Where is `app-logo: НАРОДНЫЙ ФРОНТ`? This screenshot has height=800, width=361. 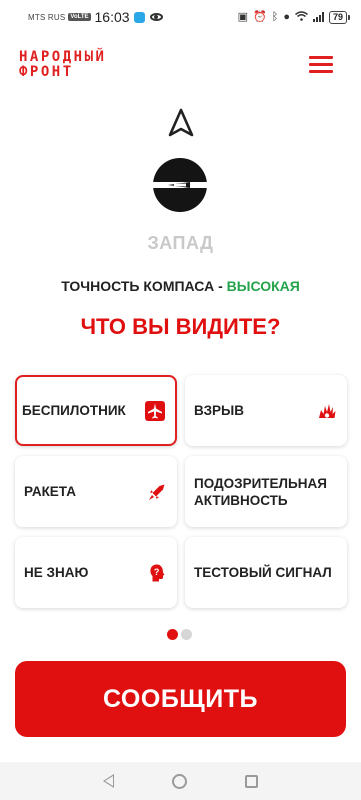 app-logo: НАРОДНЫЙ ФРОНТ is located at coordinates (176, 65).